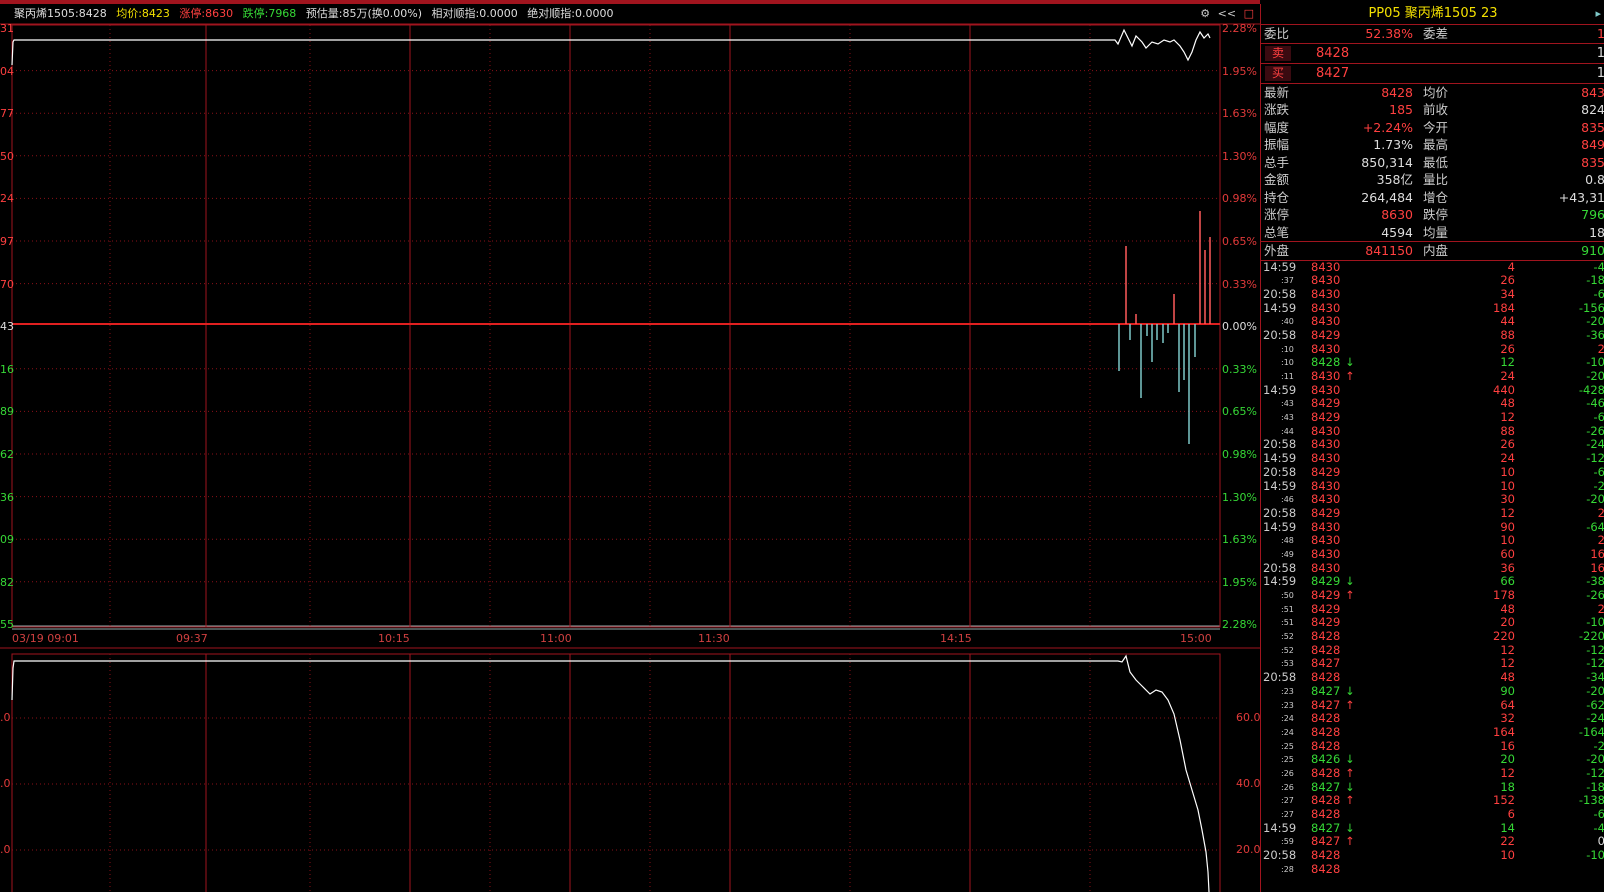 This screenshot has height=892, width=1604. I want to click on stat-label: 涨跌, so click(1277, 109).